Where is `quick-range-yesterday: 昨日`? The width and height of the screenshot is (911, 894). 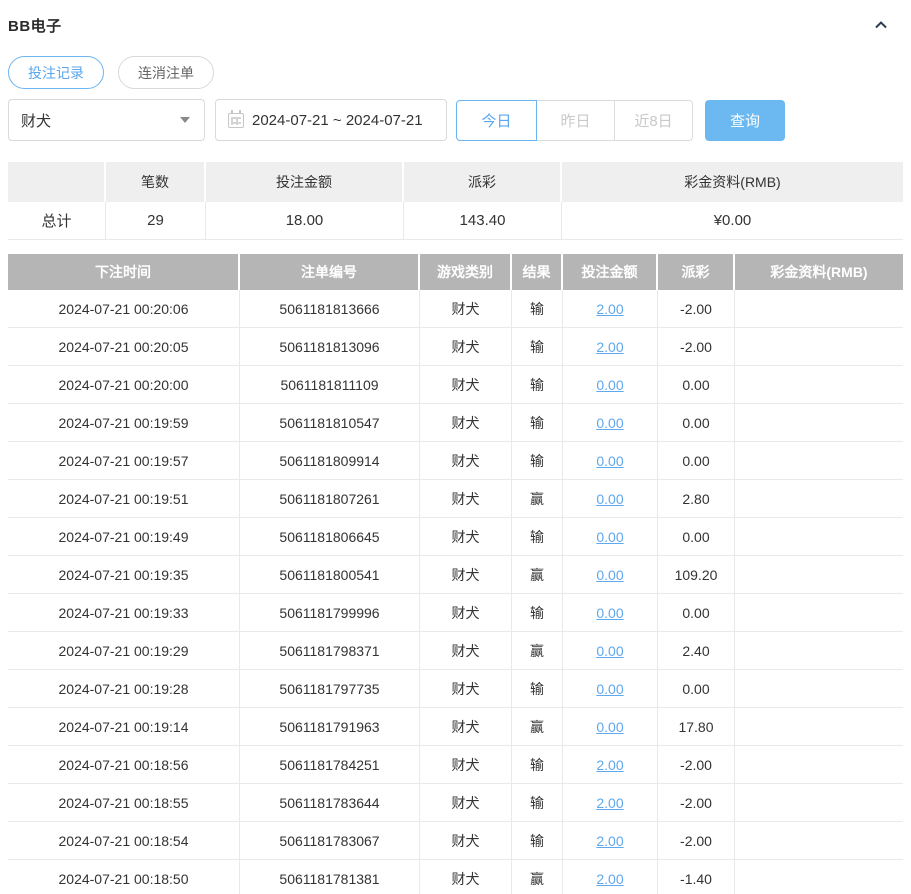
quick-range-yesterday: 昨日 is located at coordinates (575, 120).